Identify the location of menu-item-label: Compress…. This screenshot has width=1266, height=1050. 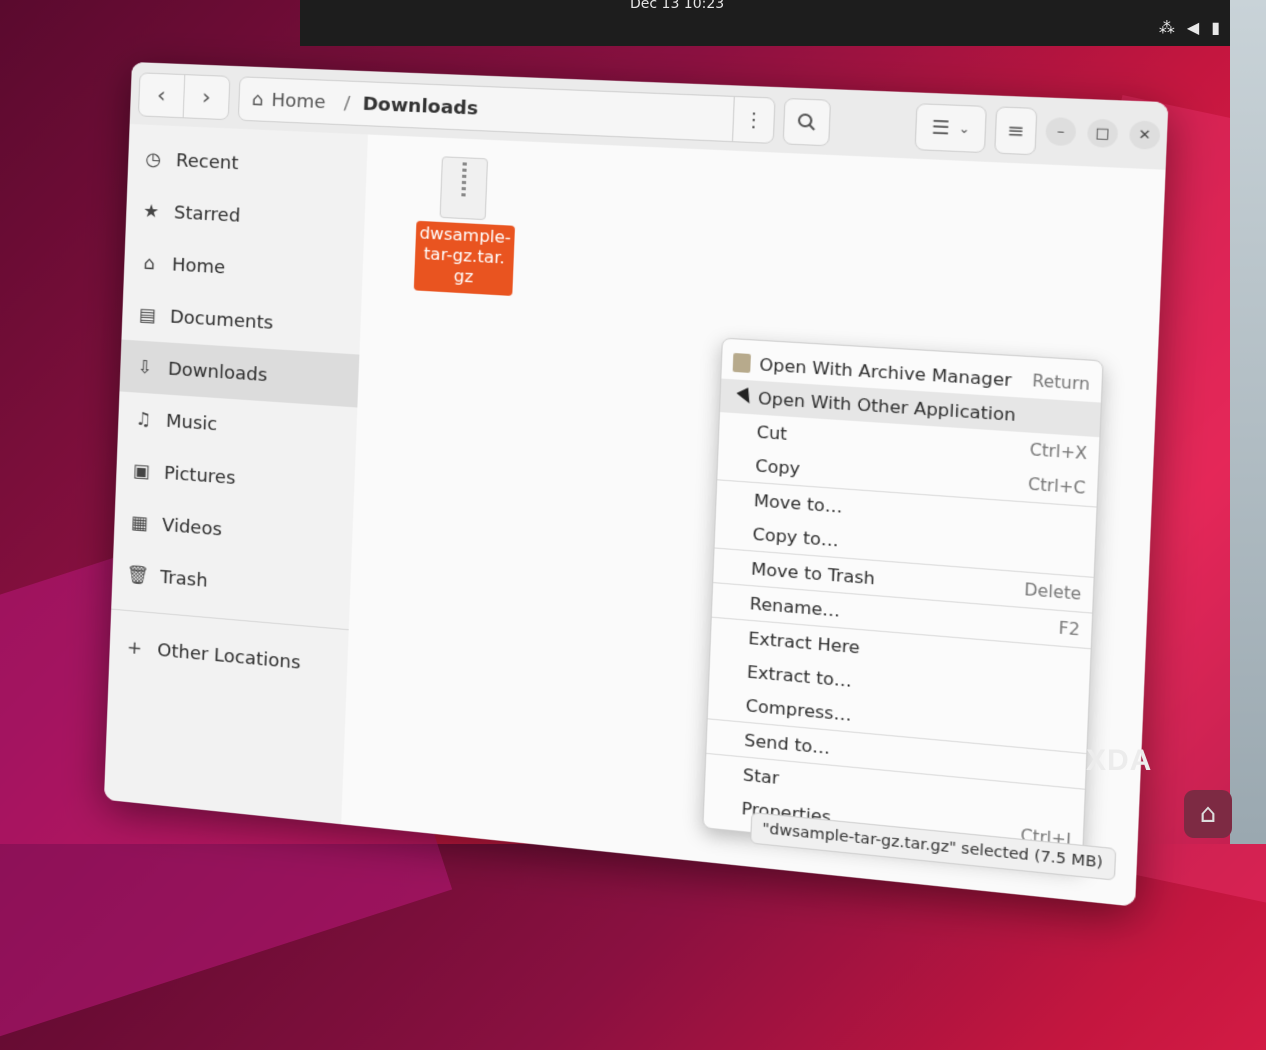
(798, 709).